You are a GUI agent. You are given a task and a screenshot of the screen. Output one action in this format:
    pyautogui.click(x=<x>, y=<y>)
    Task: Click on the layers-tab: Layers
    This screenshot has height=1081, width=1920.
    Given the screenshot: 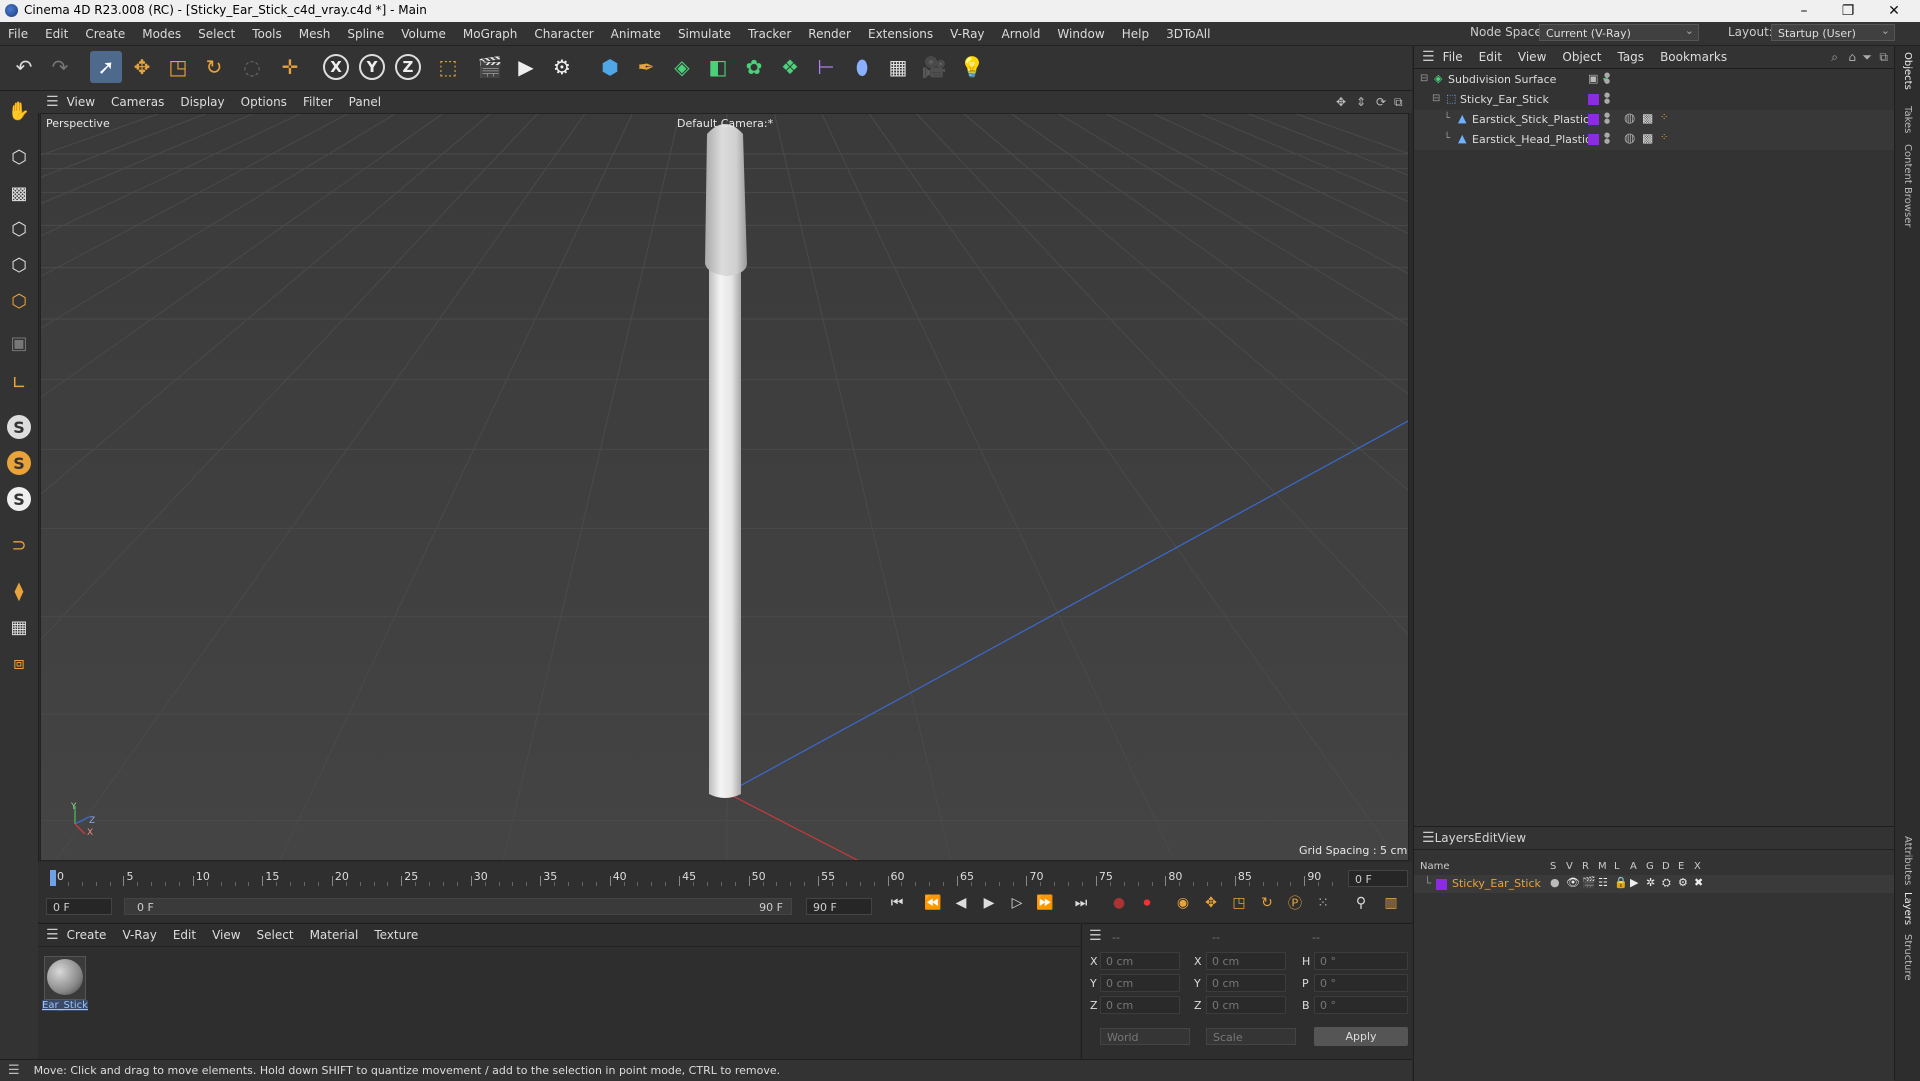 What is the action you would take?
    pyautogui.click(x=1907, y=908)
    